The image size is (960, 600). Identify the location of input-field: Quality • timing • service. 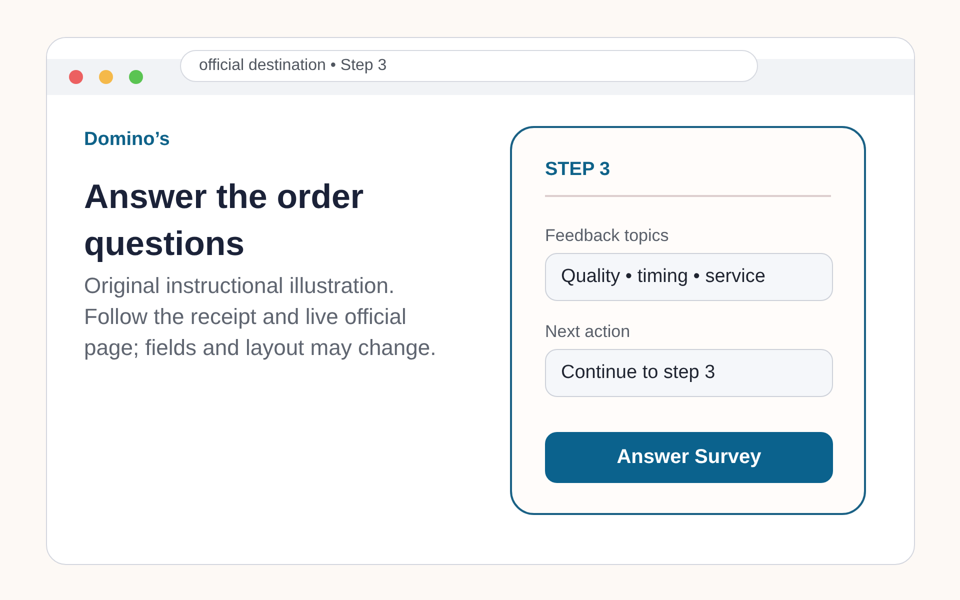
(689, 277).